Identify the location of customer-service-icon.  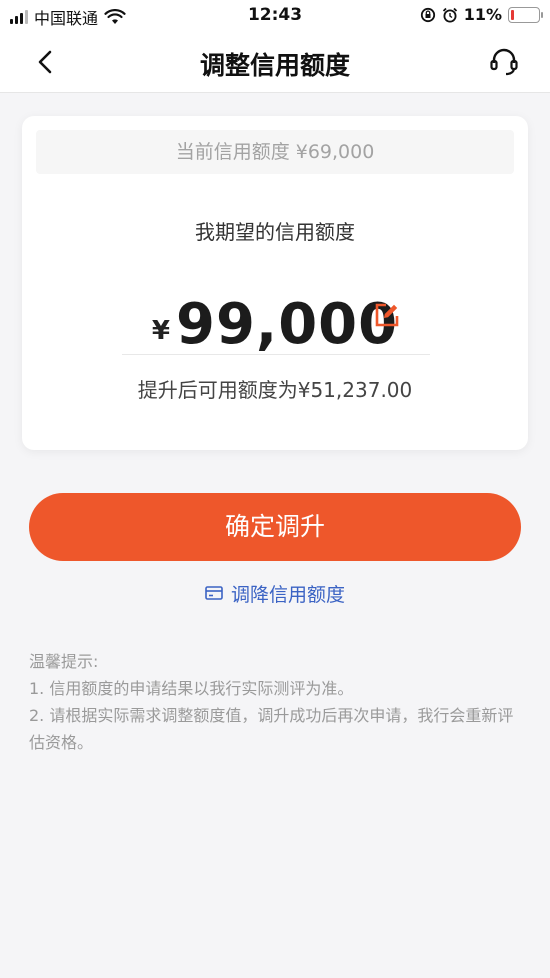
(504, 62).